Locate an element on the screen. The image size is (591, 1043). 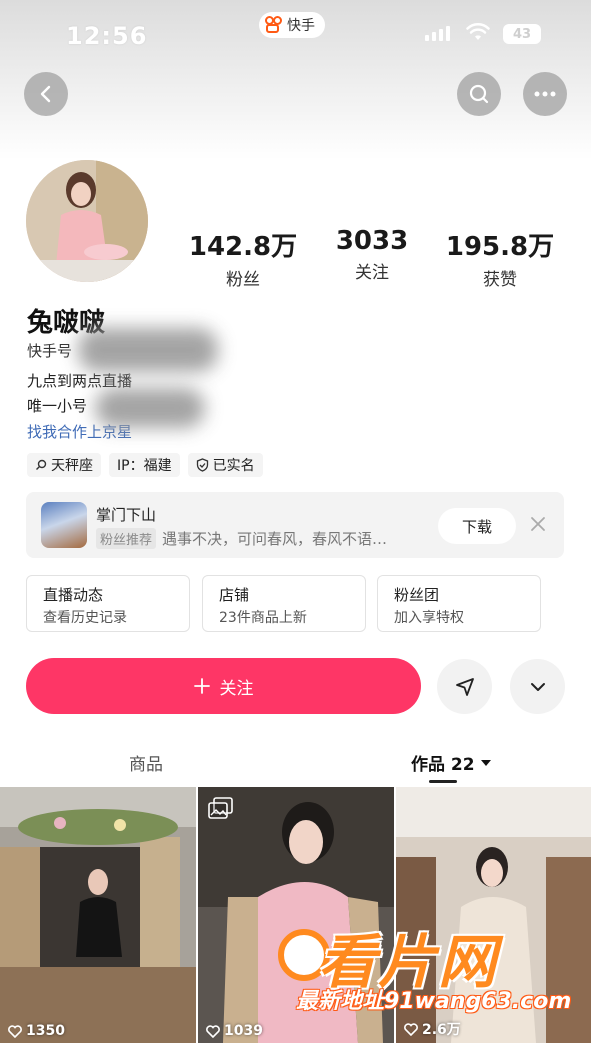
expand-button is located at coordinates (537, 686).